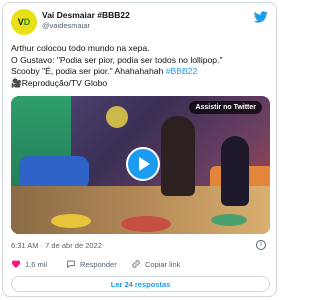 This screenshot has height=300, width=320. Describe the element at coordinates (80, 48) in the screenshot. I see `tweet-text-line: Arthur colocou todo mundo na xepa.` at that location.